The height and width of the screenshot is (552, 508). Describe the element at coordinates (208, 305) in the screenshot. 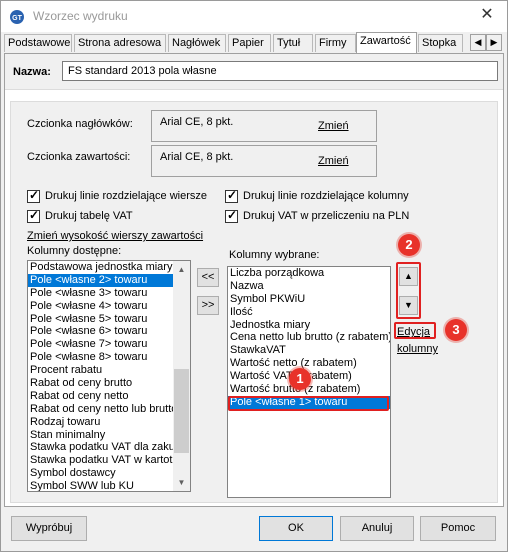

I see `move-right-button: >>` at that location.